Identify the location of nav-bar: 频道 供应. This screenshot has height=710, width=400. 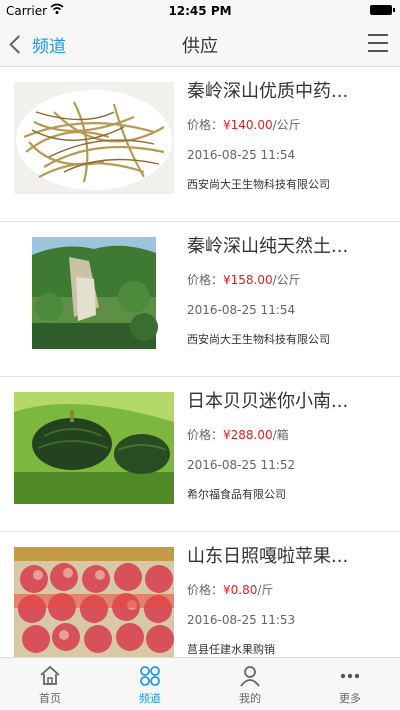
(200, 44).